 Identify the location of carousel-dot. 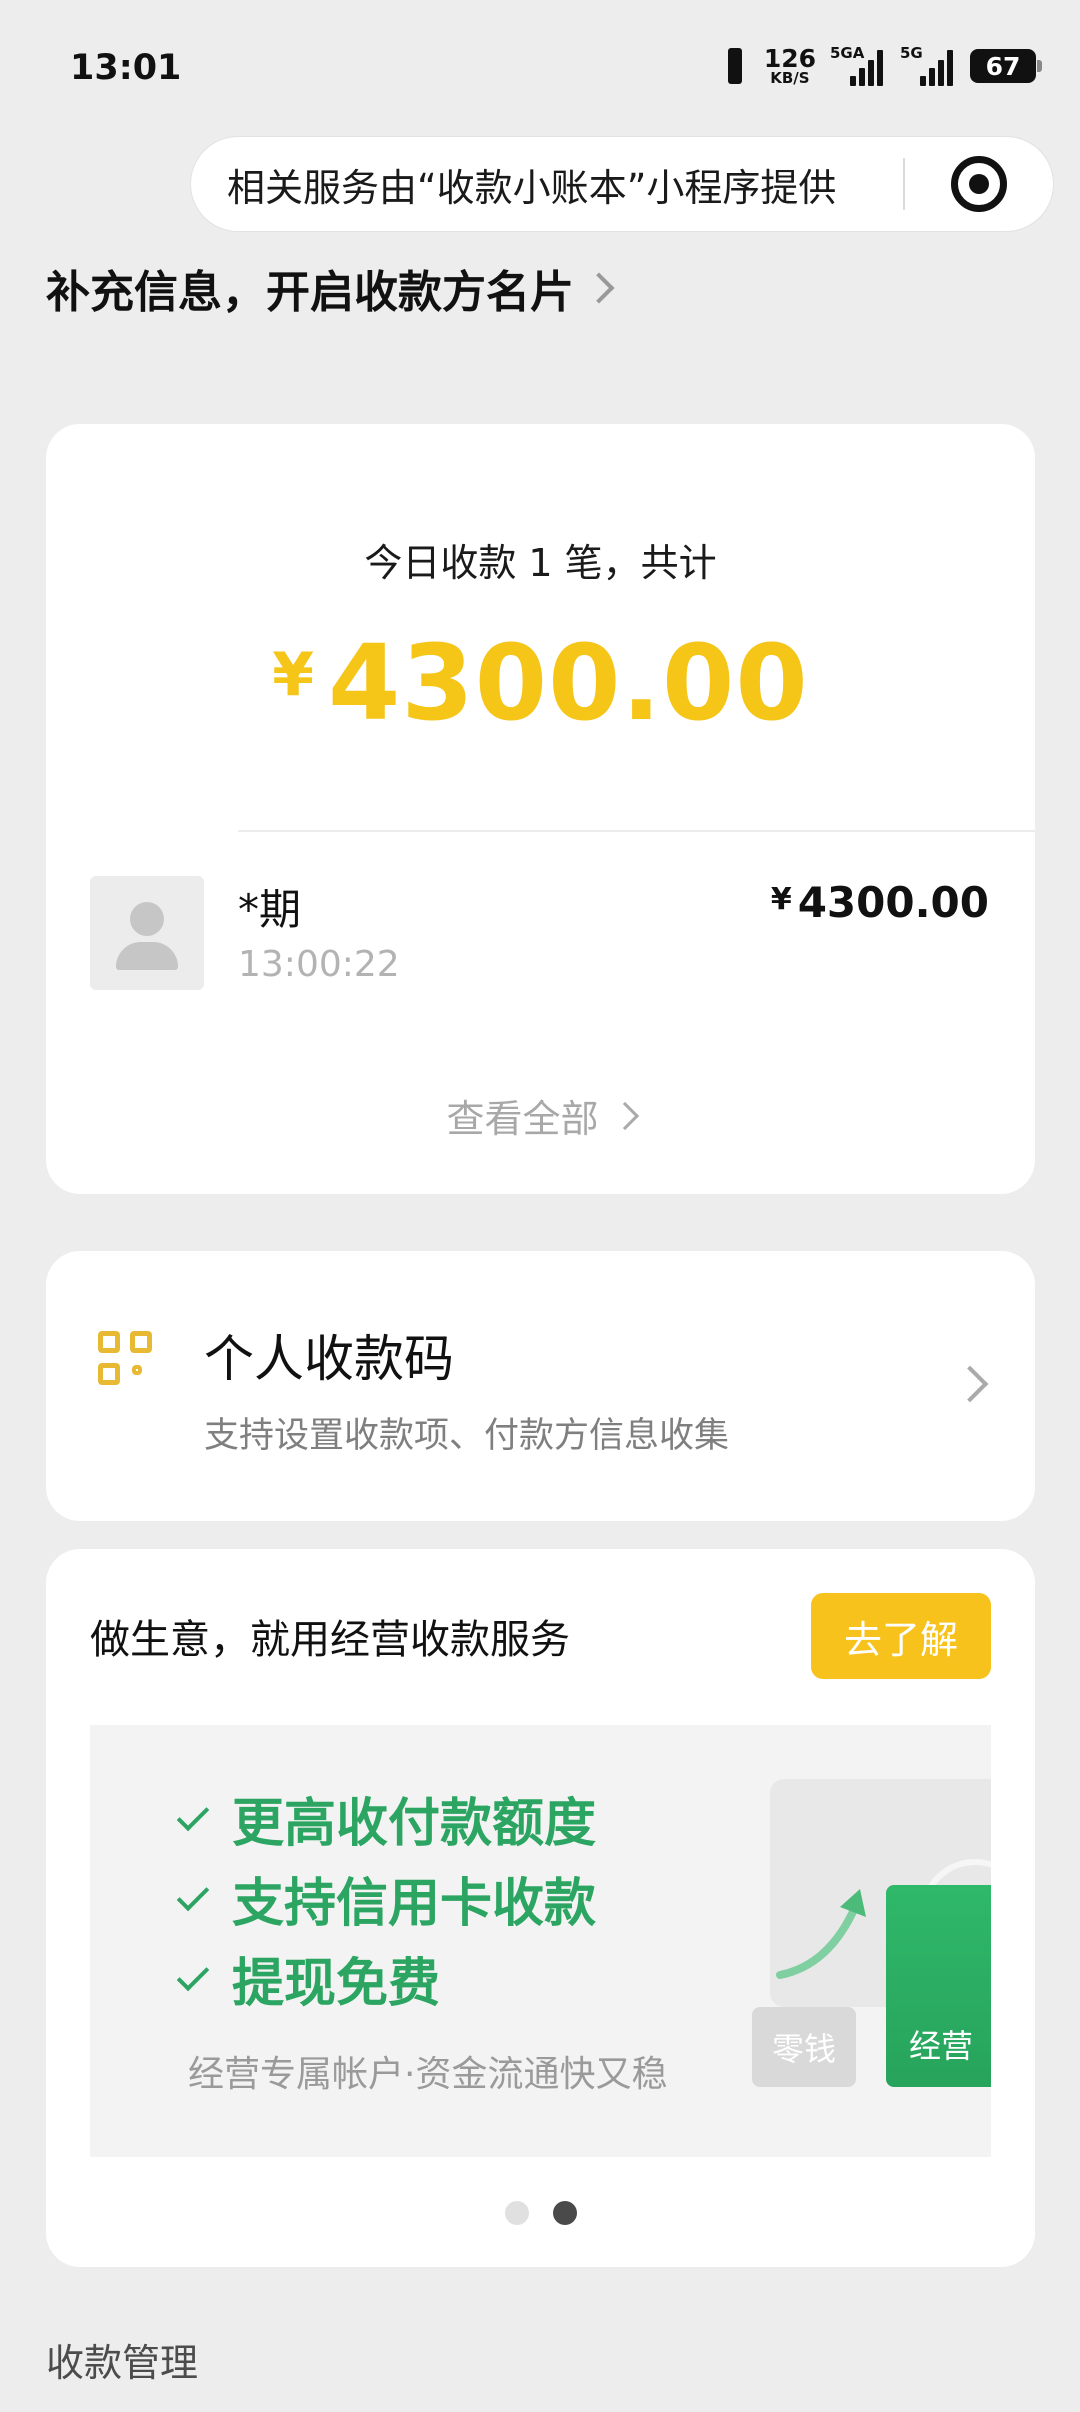
(516, 2213).